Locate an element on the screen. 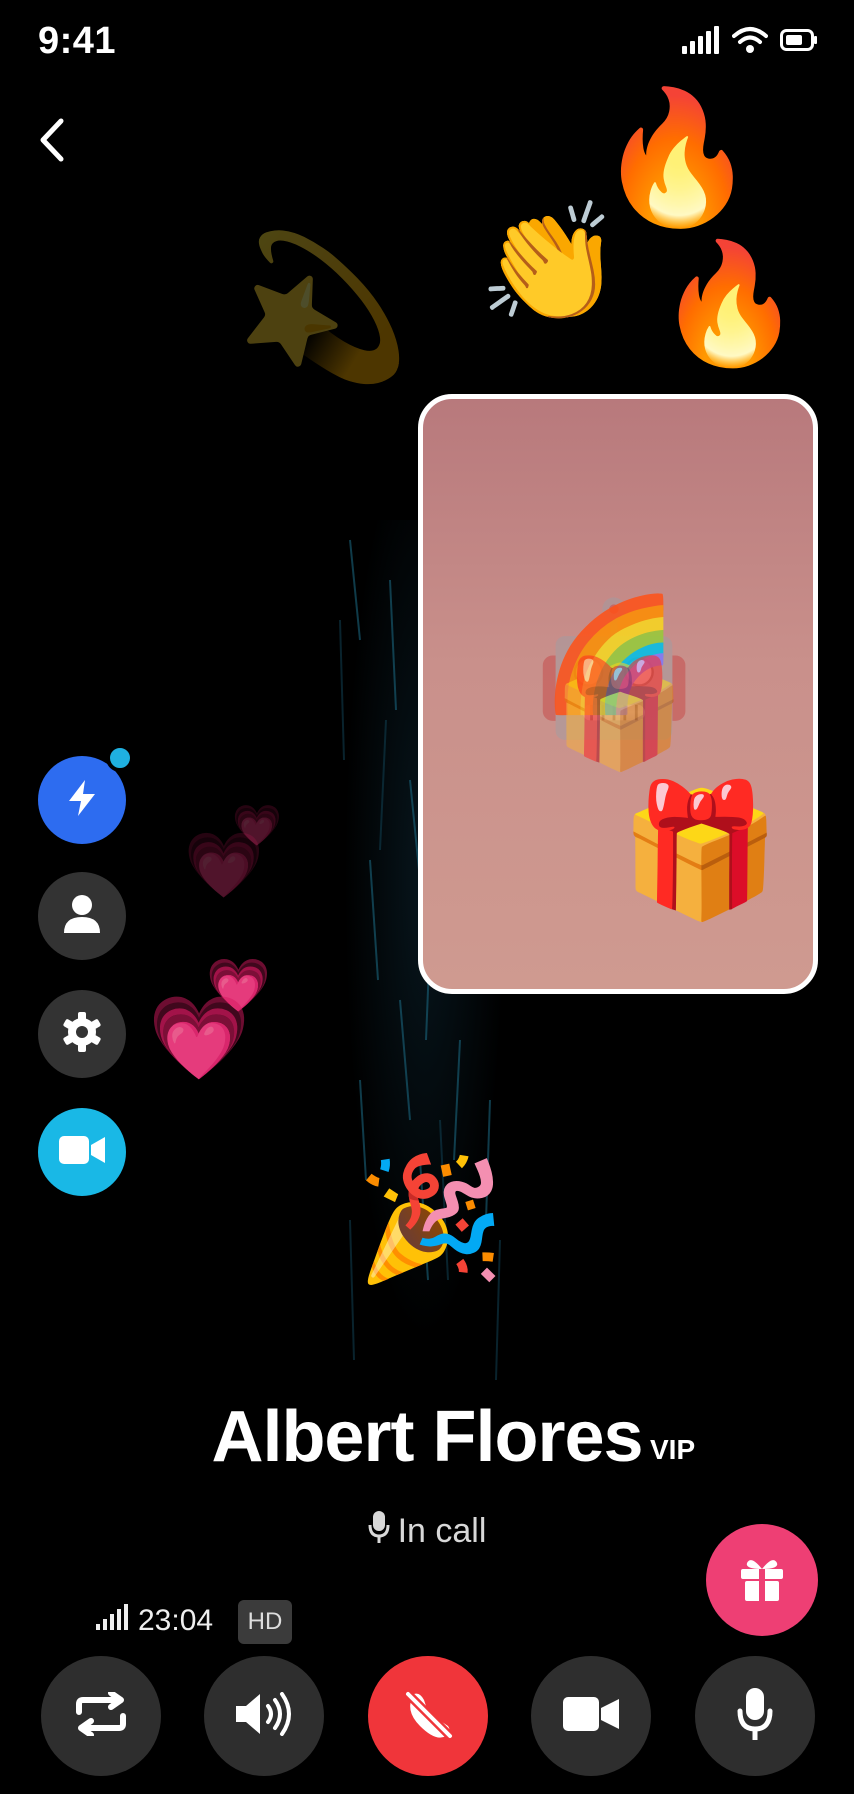  clapping-hands-emoji: 👏 is located at coordinates (550, 263).